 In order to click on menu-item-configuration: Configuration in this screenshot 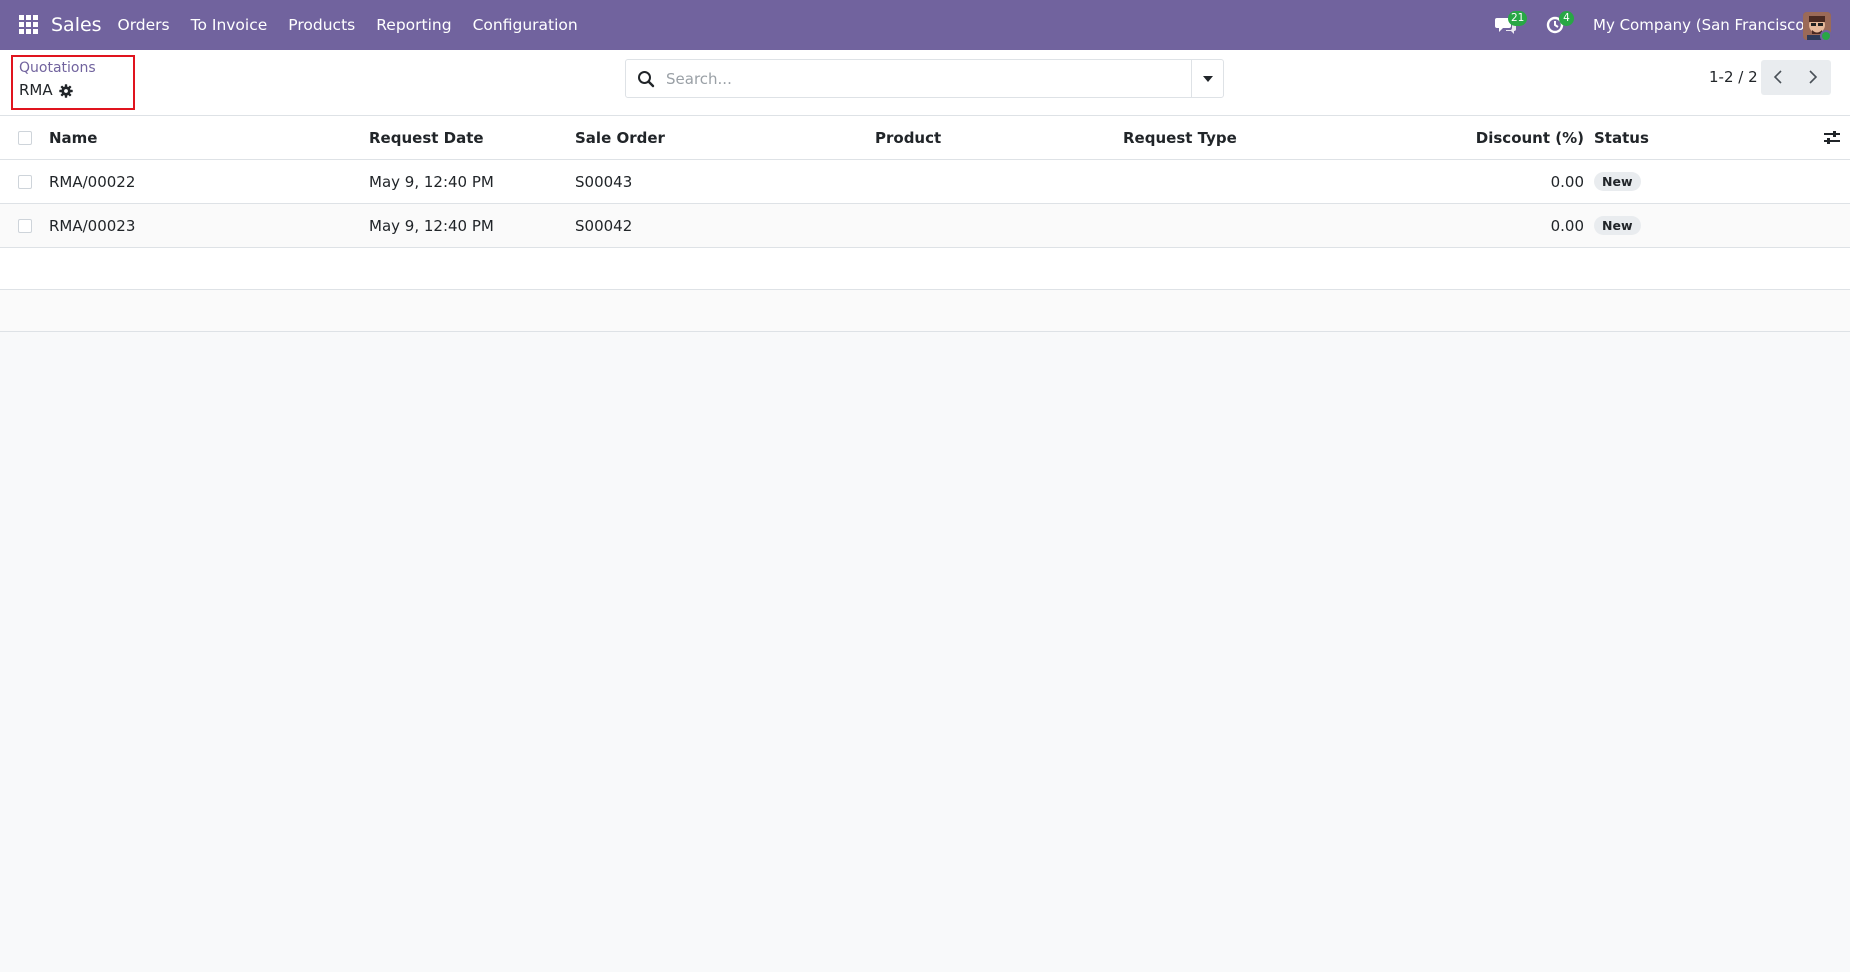, I will do `click(525, 25)`.